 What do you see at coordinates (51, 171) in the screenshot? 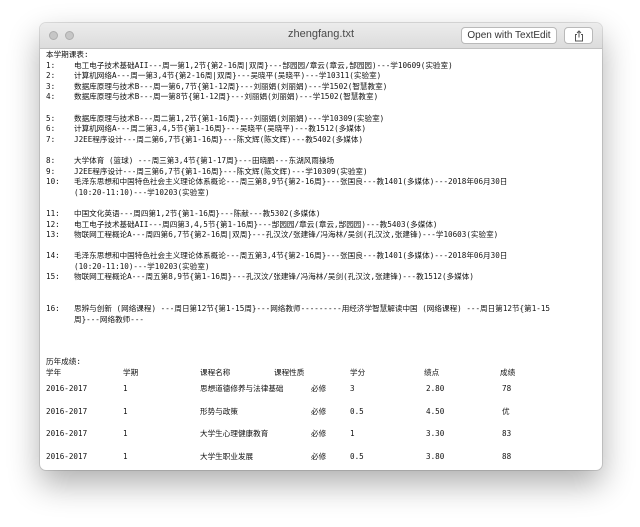
I see `schedule-row-number: 9:` at bounding box center [51, 171].